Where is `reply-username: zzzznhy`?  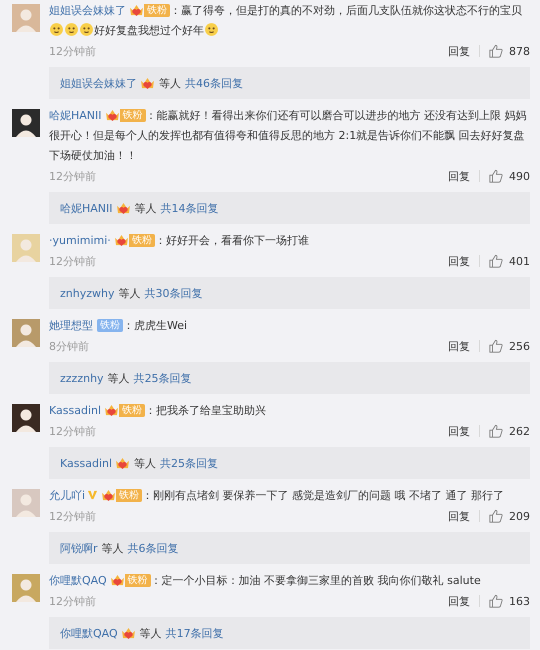 reply-username: zzzznhy is located at coordinates (82, 378).